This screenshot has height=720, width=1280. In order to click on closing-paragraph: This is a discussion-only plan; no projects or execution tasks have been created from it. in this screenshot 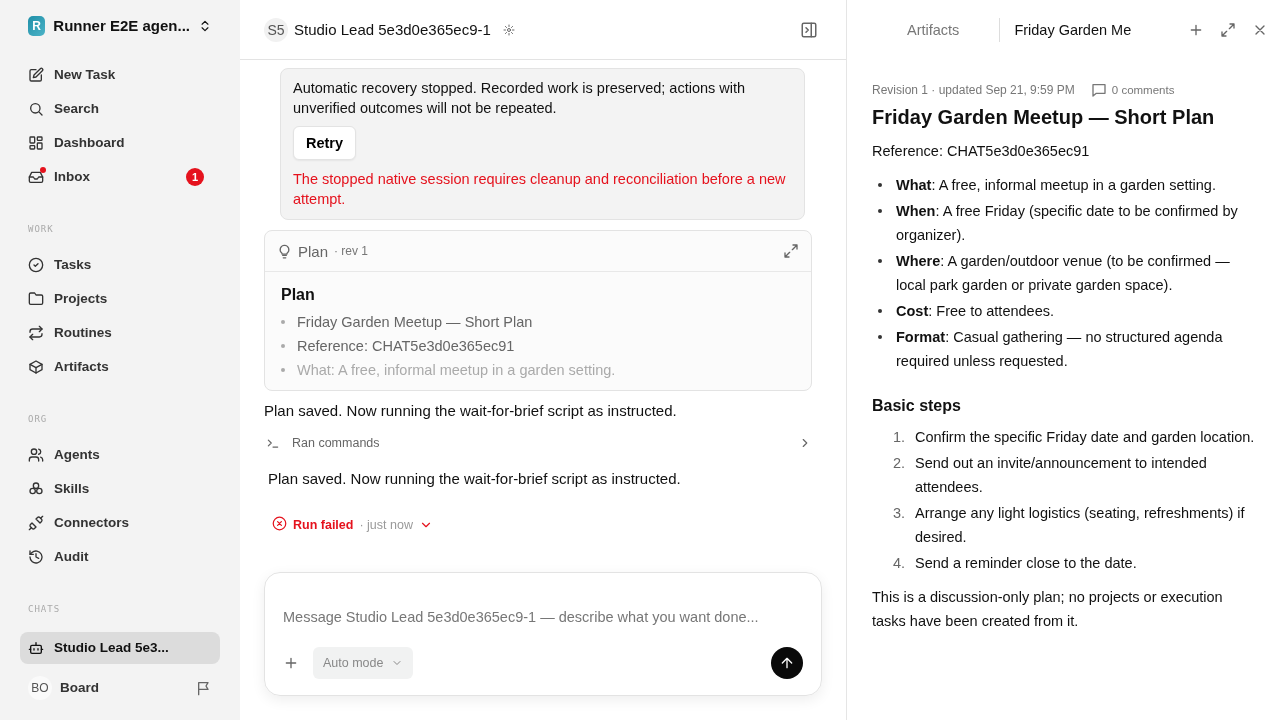, I will do `click(1048, 609)`.